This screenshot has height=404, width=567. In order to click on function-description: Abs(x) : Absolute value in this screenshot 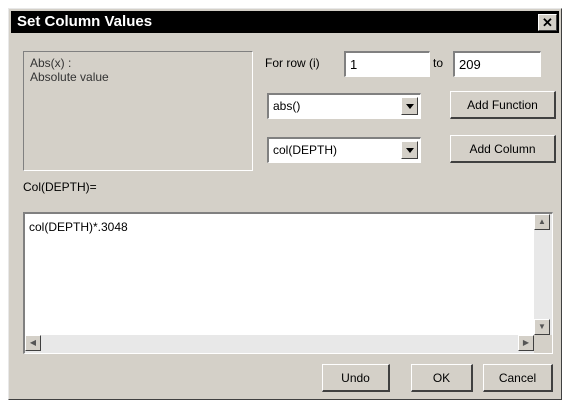, I will do `click(138, 111)`.